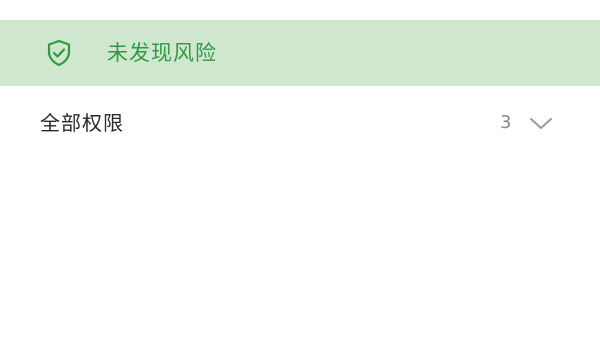 The image size is (600, 340). I want to click on chevron-down-icon, so click(541, 123).